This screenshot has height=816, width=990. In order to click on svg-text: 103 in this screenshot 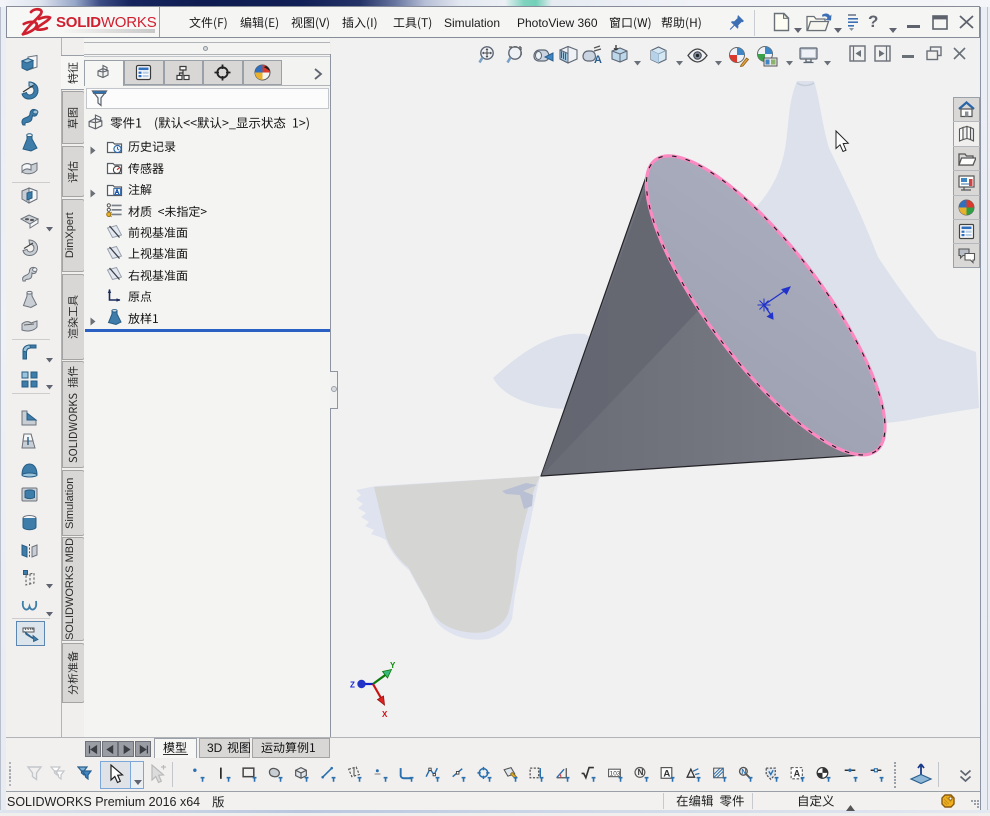, I will do `click(615, 774)`.